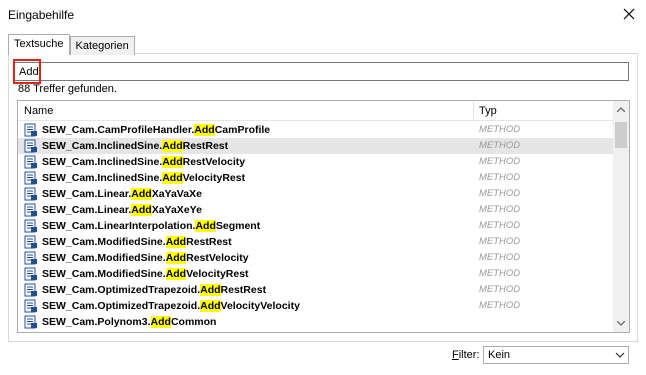 The width and height of the screenshot is (646, 375). I want to click on result-count: 88 Treffer gefunden., so click(67, 89).